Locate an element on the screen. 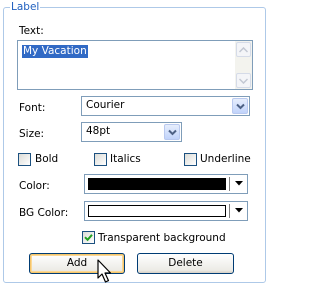 Image resolution: width=320 pixels, height=287 pixels. bold-label: Bold is located at coordinates (46, 159).